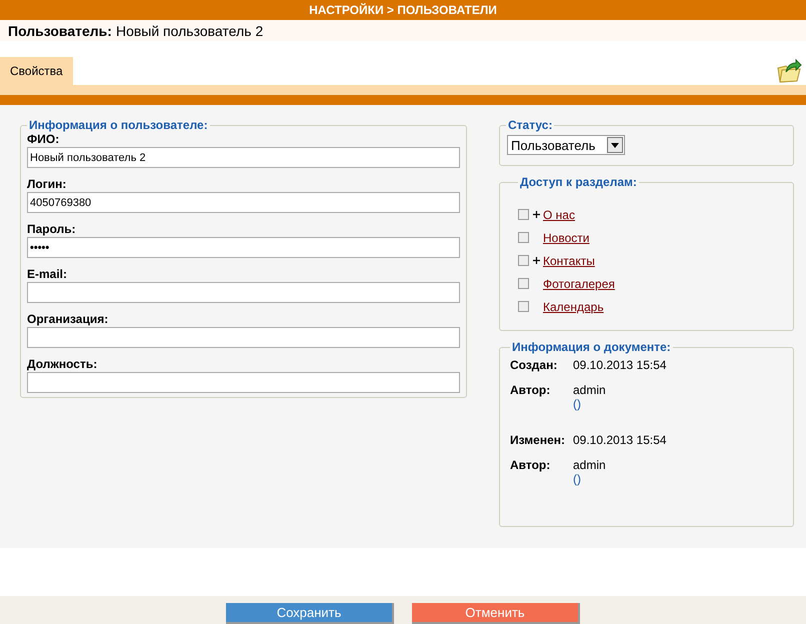 This screenshot has width=806, height=624. I want to click on field-label: Организация:, so click(68, 319).